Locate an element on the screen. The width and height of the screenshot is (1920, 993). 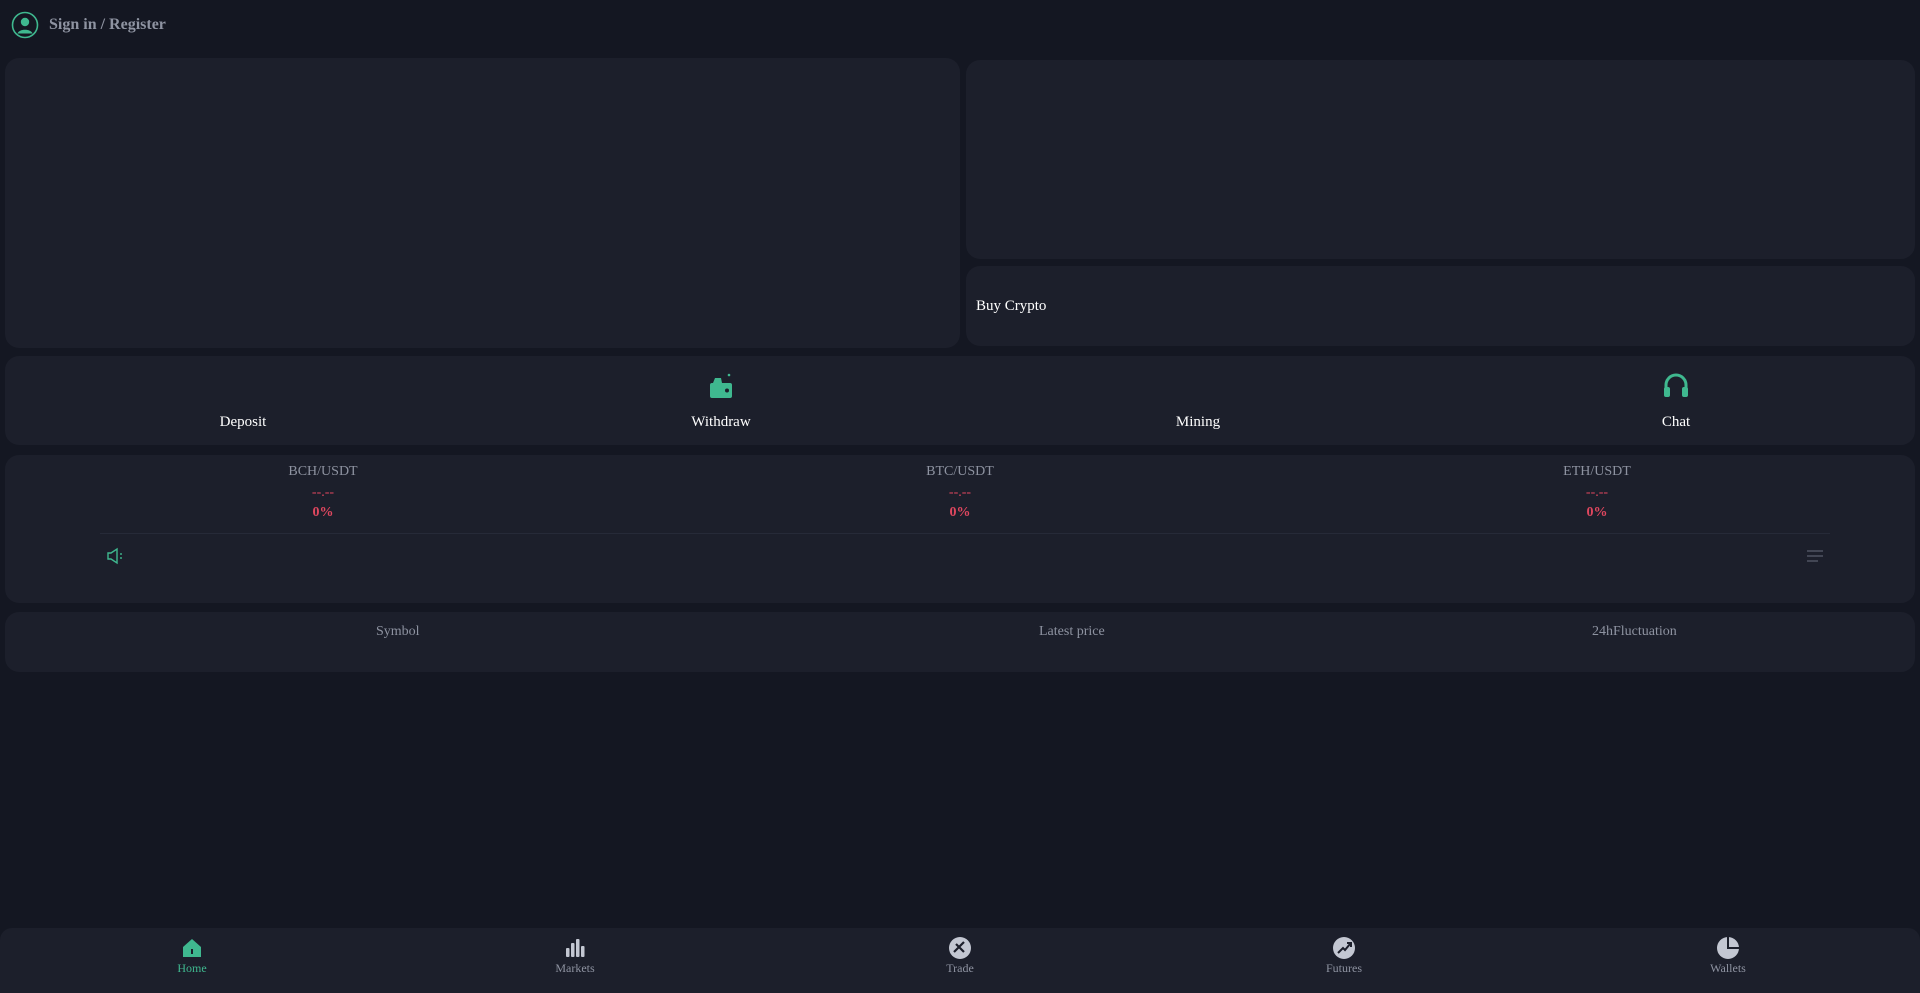
nav-label-wallets: Wallets is located at coordinates (1728, 968).